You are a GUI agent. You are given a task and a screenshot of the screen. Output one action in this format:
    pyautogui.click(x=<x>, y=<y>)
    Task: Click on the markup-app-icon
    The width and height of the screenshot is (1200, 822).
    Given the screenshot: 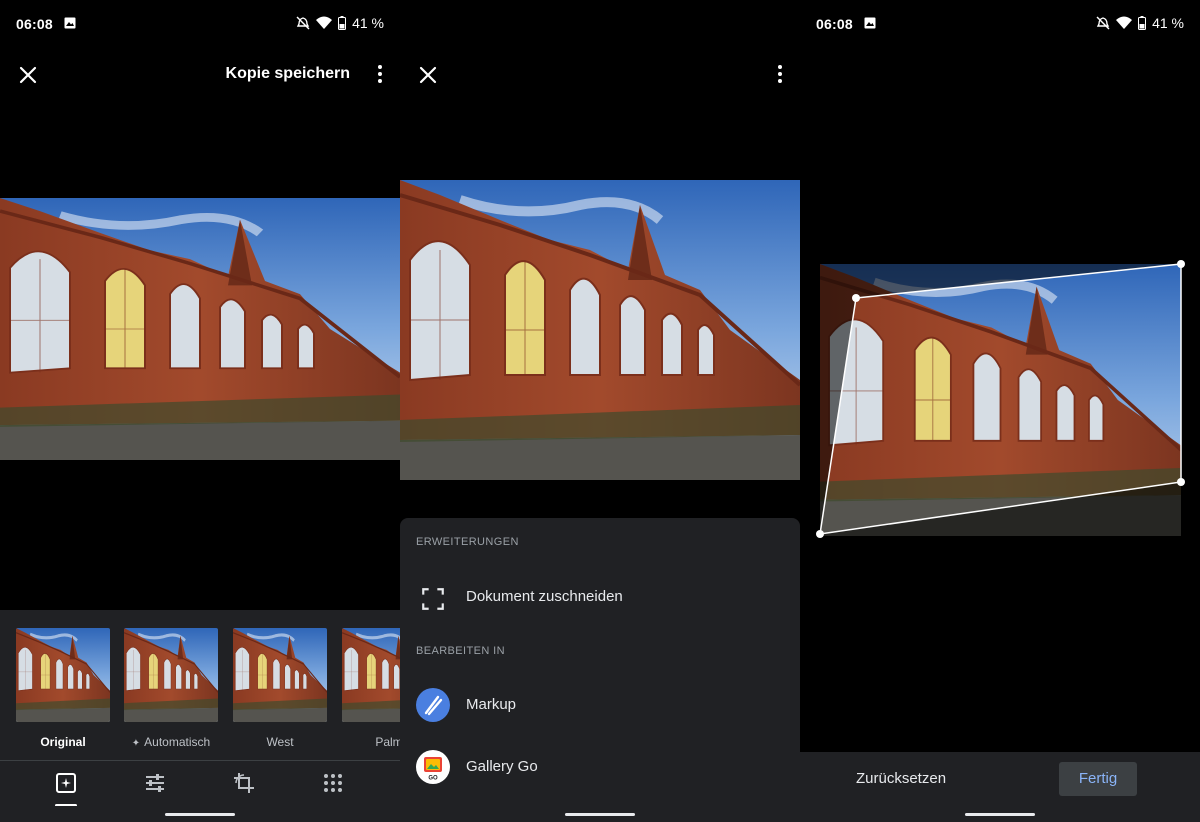 What is the action you would take?
    pyautogui.click(x=433, y=705)
    